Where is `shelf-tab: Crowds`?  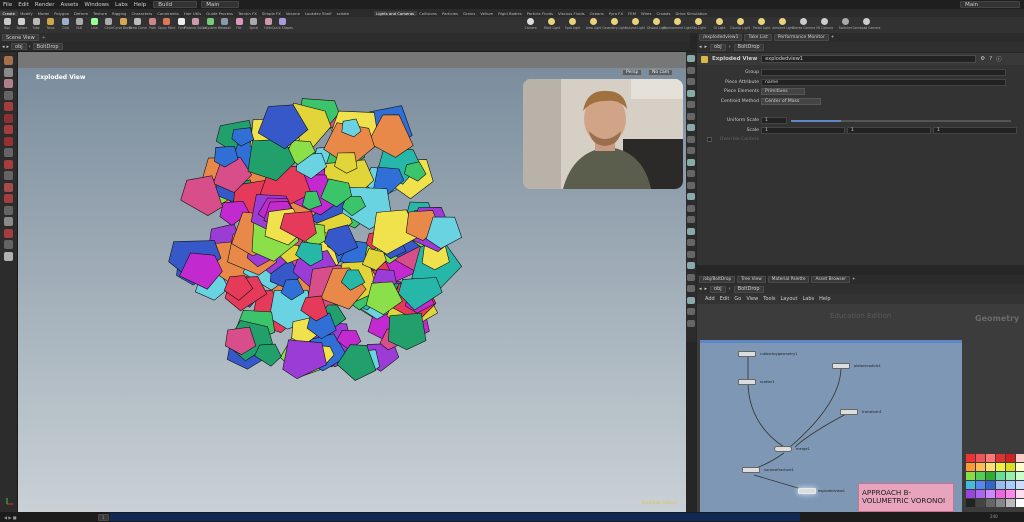
shelf-tab: Crowds is located at coordinates (663, 13).